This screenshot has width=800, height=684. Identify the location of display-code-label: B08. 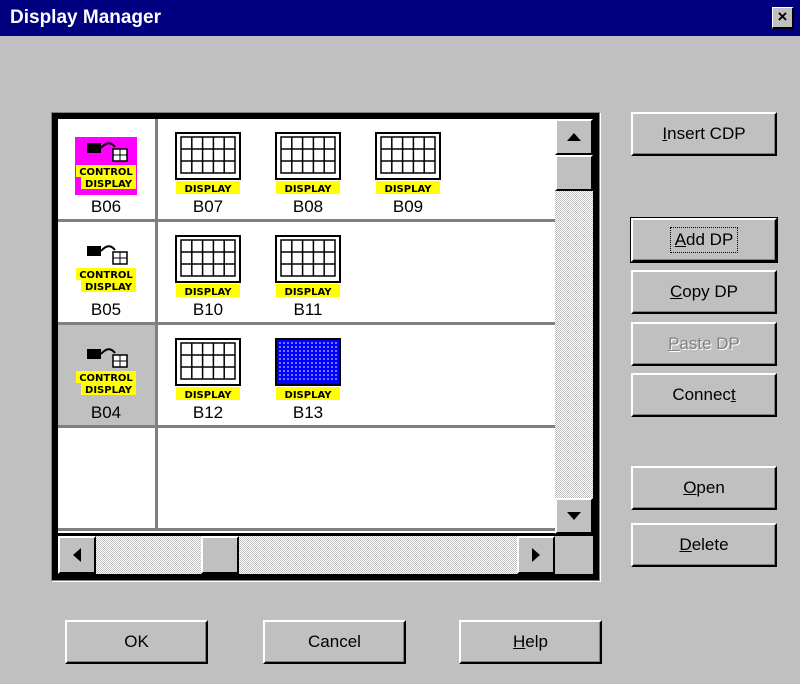
(308, 206).